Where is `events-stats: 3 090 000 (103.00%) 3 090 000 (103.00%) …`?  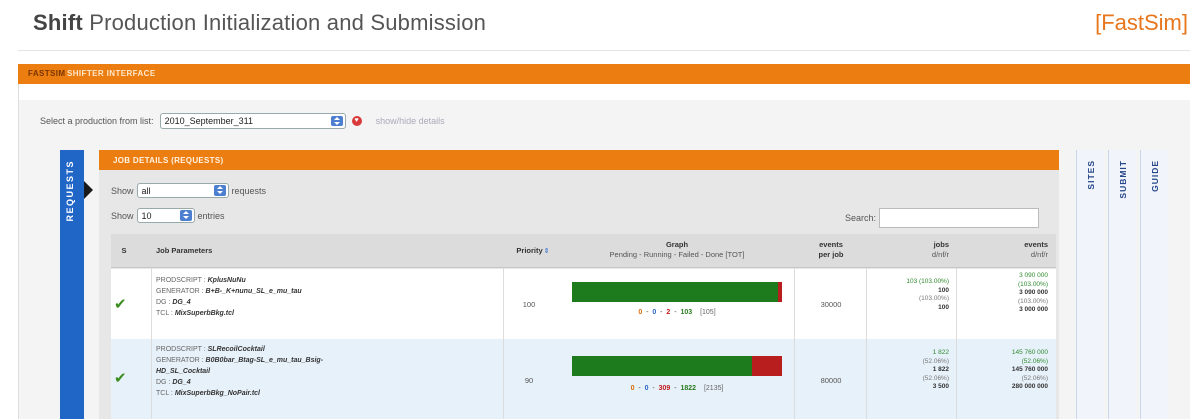 events-stats: 3 090 000 (103.00%) 3 090 000 (103.00%) … is located at coordinates (1008, 293).